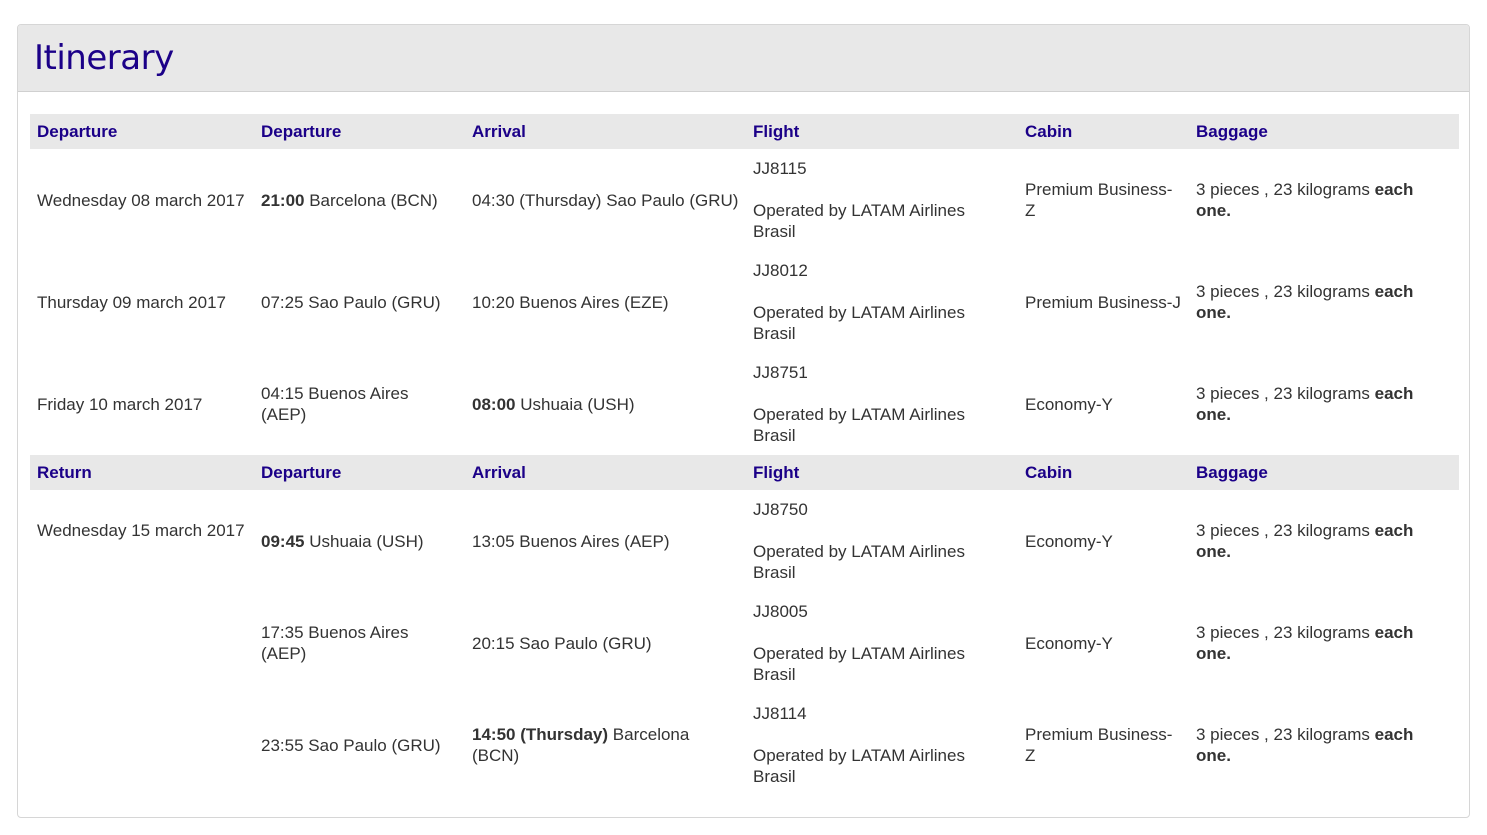  I want to click on departure-time: 07:25, so click(282, 302).